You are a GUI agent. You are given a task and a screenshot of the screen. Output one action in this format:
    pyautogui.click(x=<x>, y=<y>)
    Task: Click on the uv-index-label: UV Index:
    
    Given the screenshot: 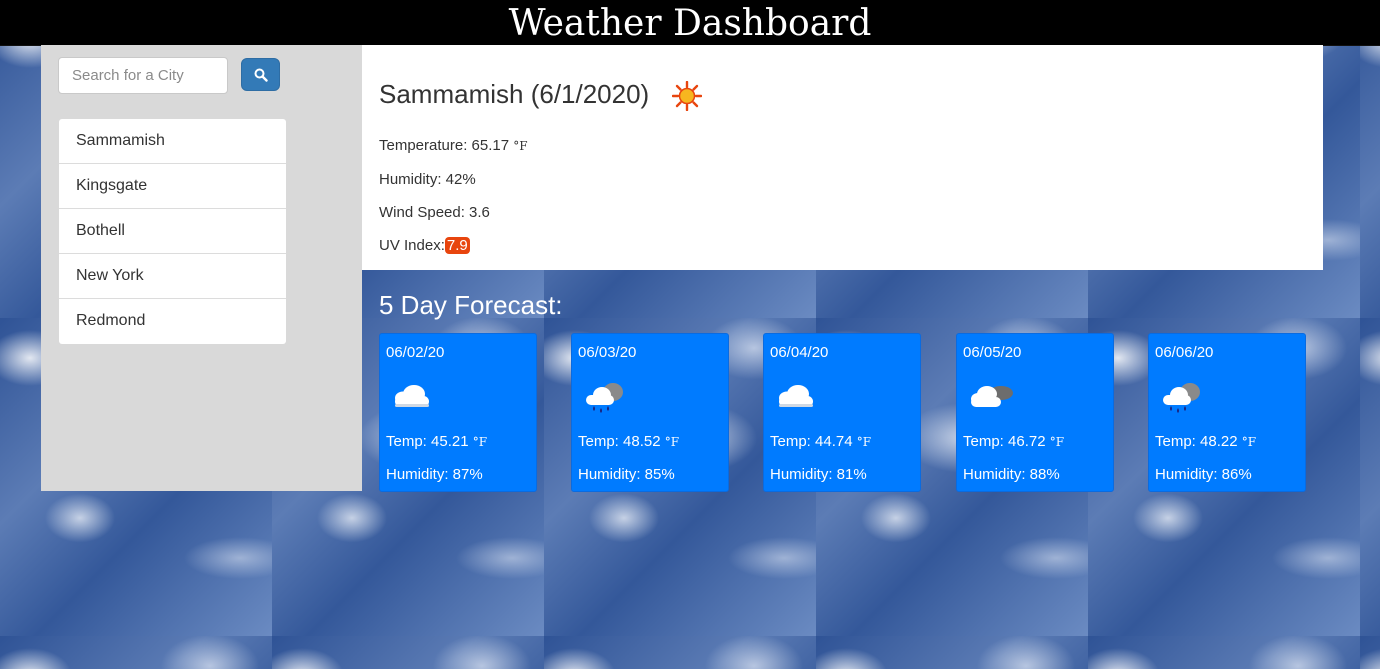 What is the action you would take?
    pyautogui.click(x=412, y=245)
    